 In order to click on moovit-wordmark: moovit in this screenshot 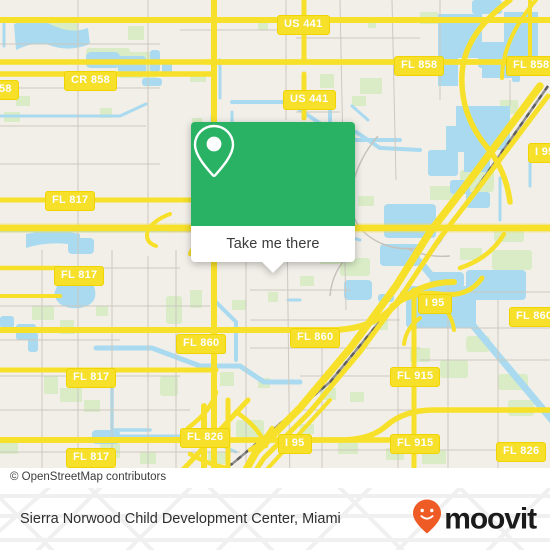, I will do `click(490, 518)`.